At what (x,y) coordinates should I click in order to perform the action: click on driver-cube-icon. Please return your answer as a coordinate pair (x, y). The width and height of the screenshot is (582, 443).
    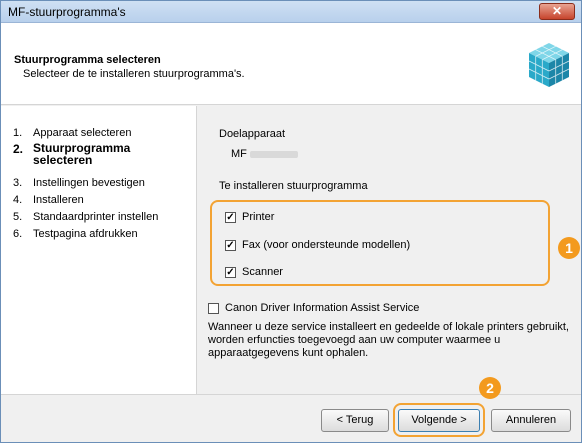
    Looking at the image, I should click on (549, 65).